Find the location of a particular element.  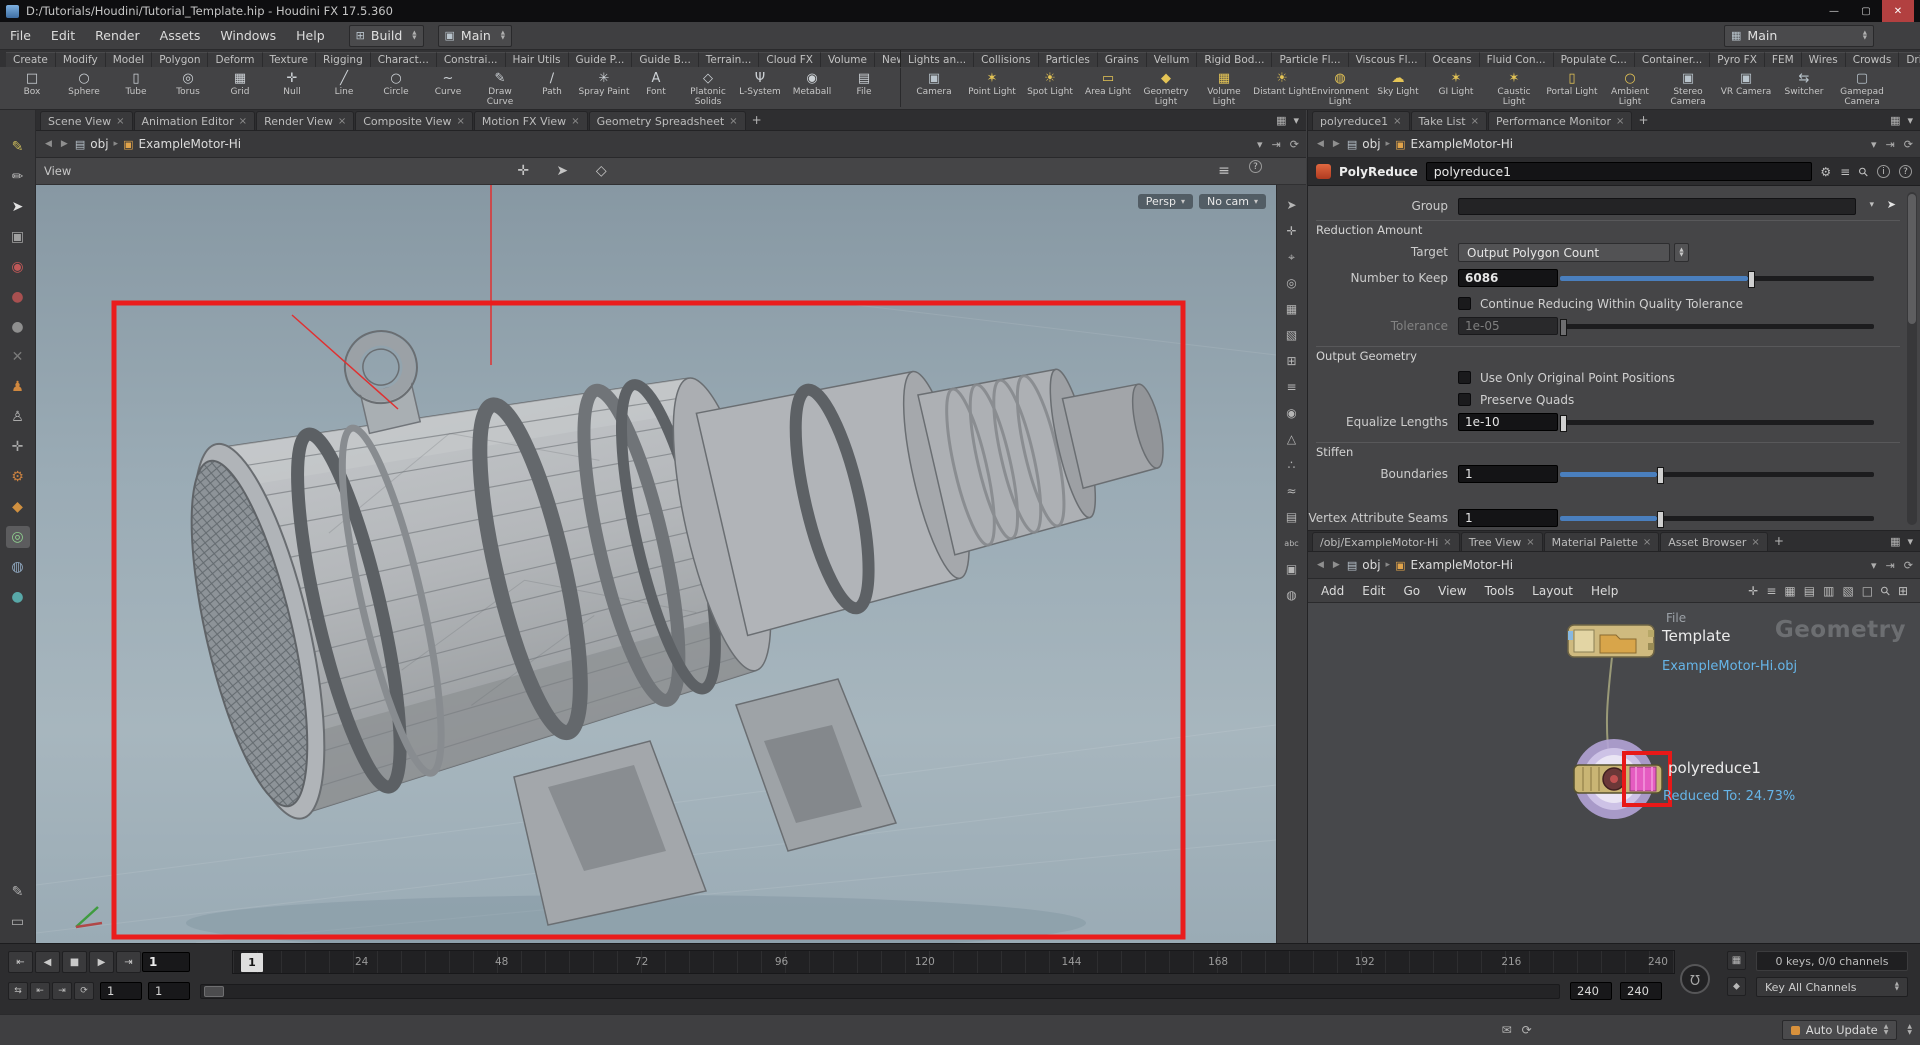

desktop-build-selector: ⊞ Build ▲ ▼ is located at coordinates (386, 35).